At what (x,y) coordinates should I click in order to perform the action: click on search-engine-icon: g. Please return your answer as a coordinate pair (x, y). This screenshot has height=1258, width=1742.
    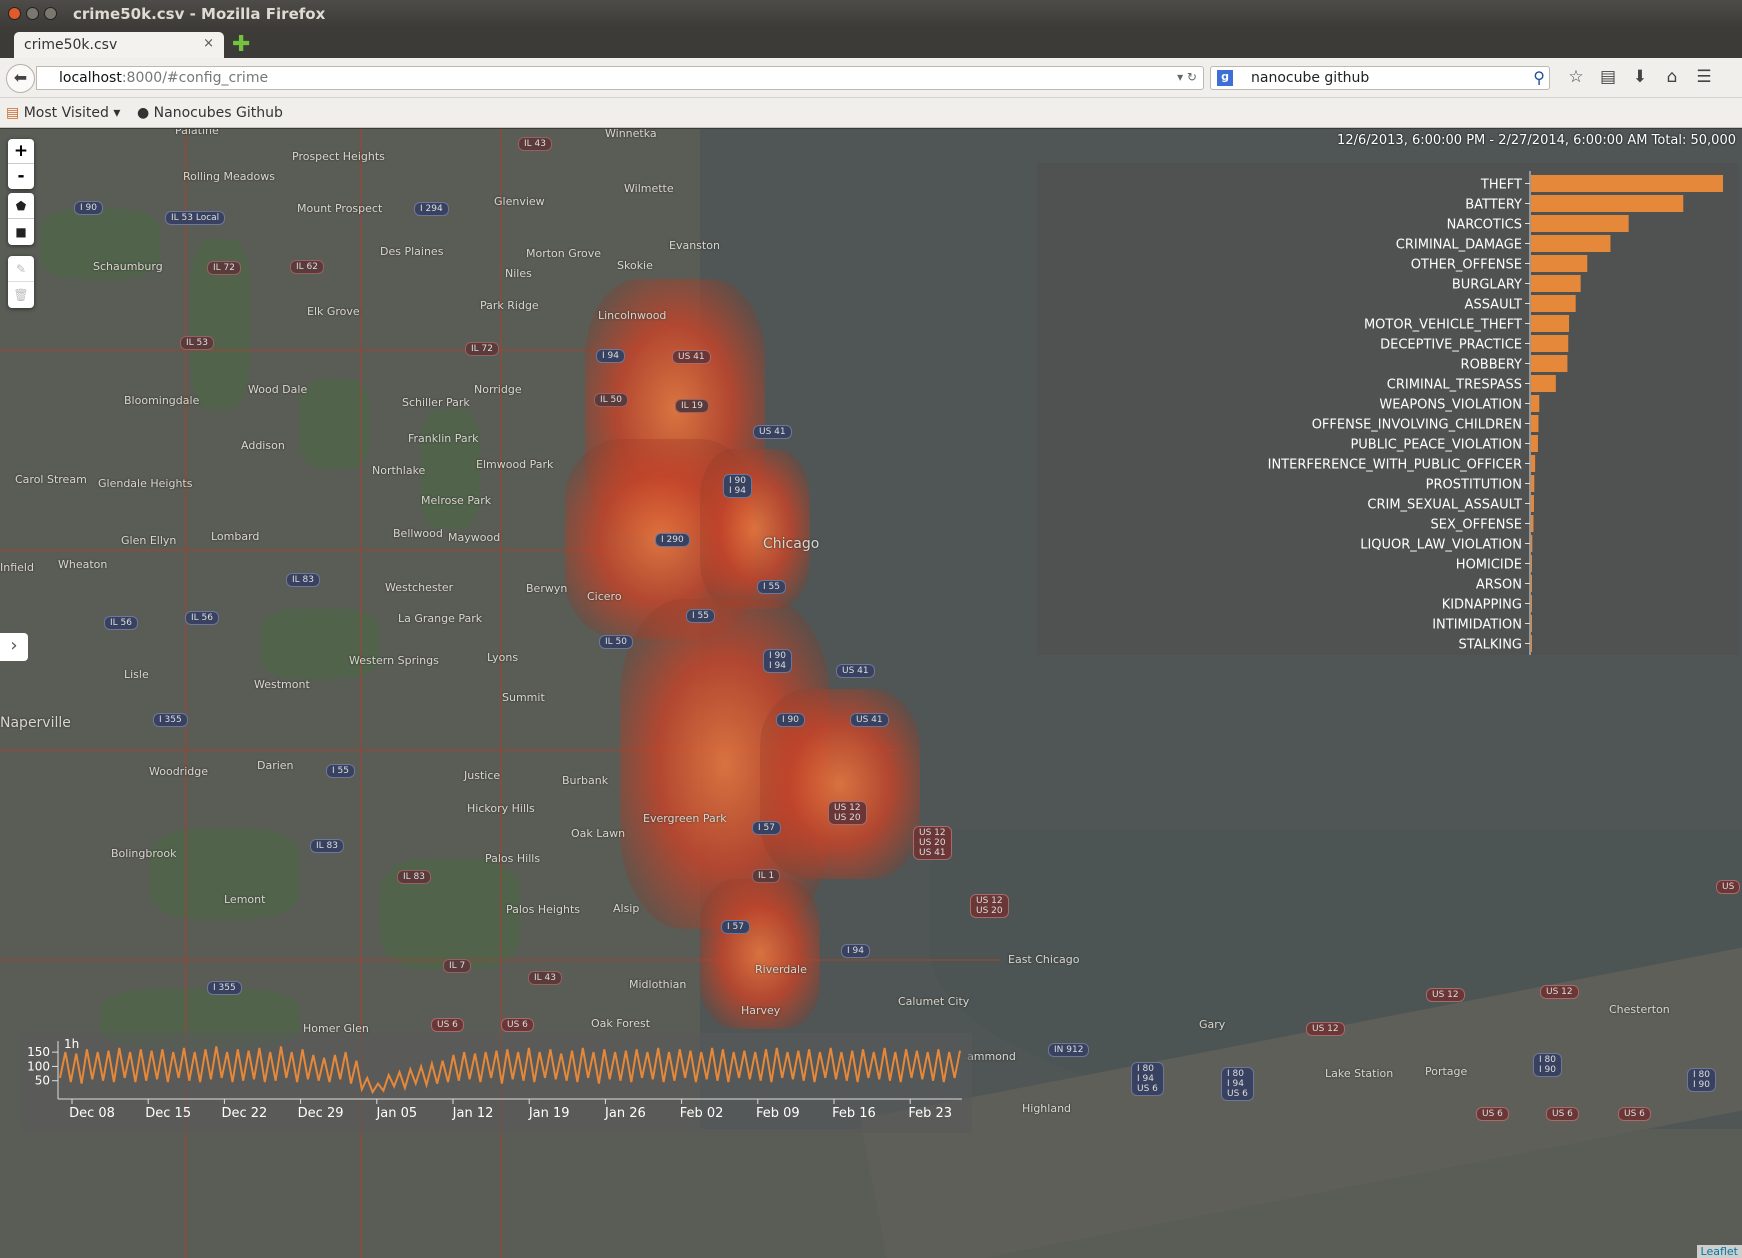
    Looking at the image, I should click on (1225, 78).